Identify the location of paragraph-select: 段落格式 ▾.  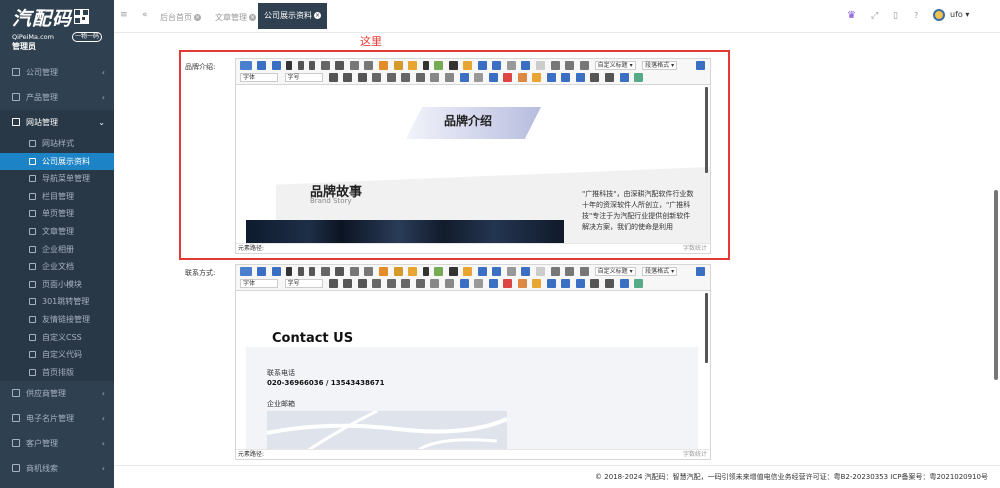
(660, 271).